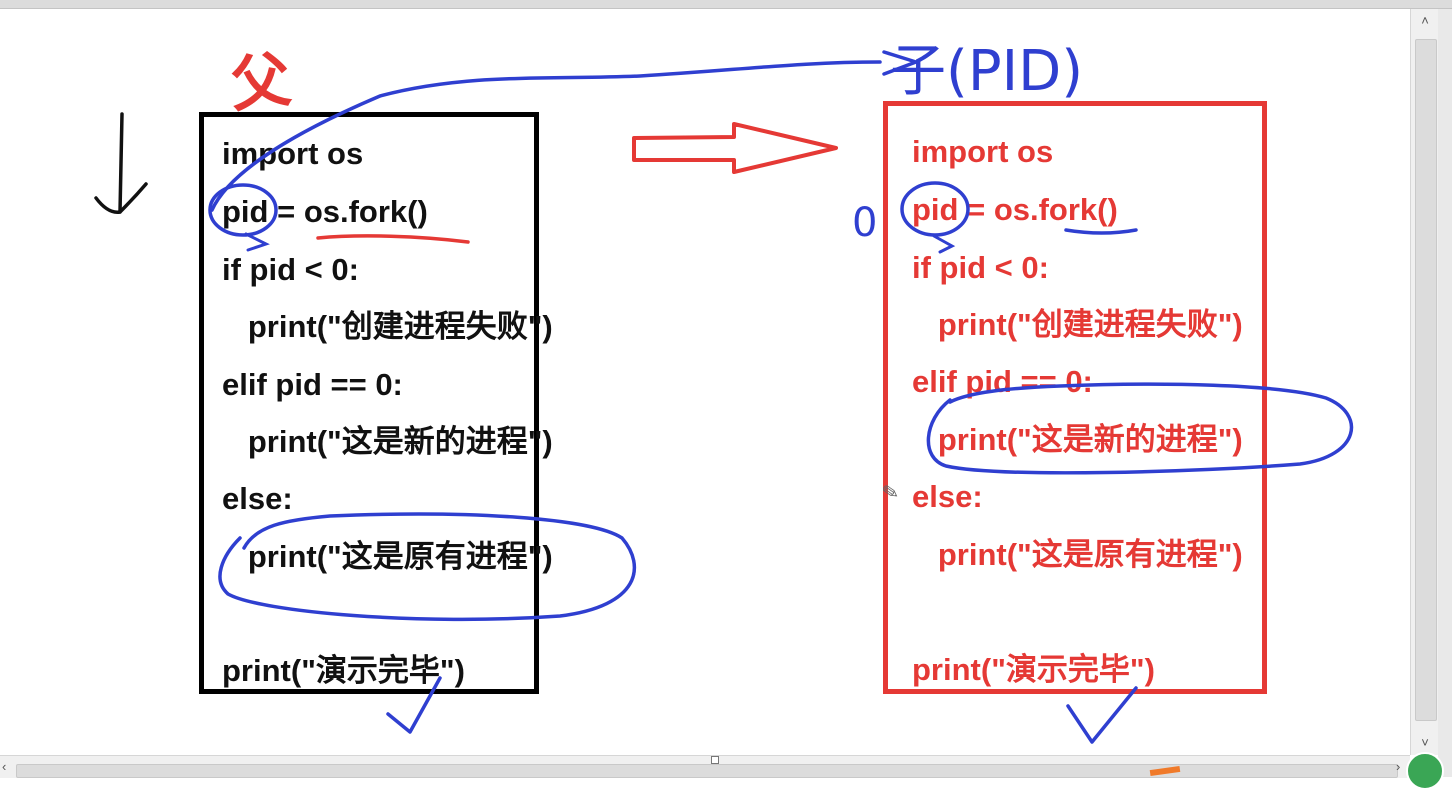 Image resolution: width=1452 pixels, height=790 pixels. I want to click on child-code-line-6: print("这是新的进程"), so click(1077, 439).